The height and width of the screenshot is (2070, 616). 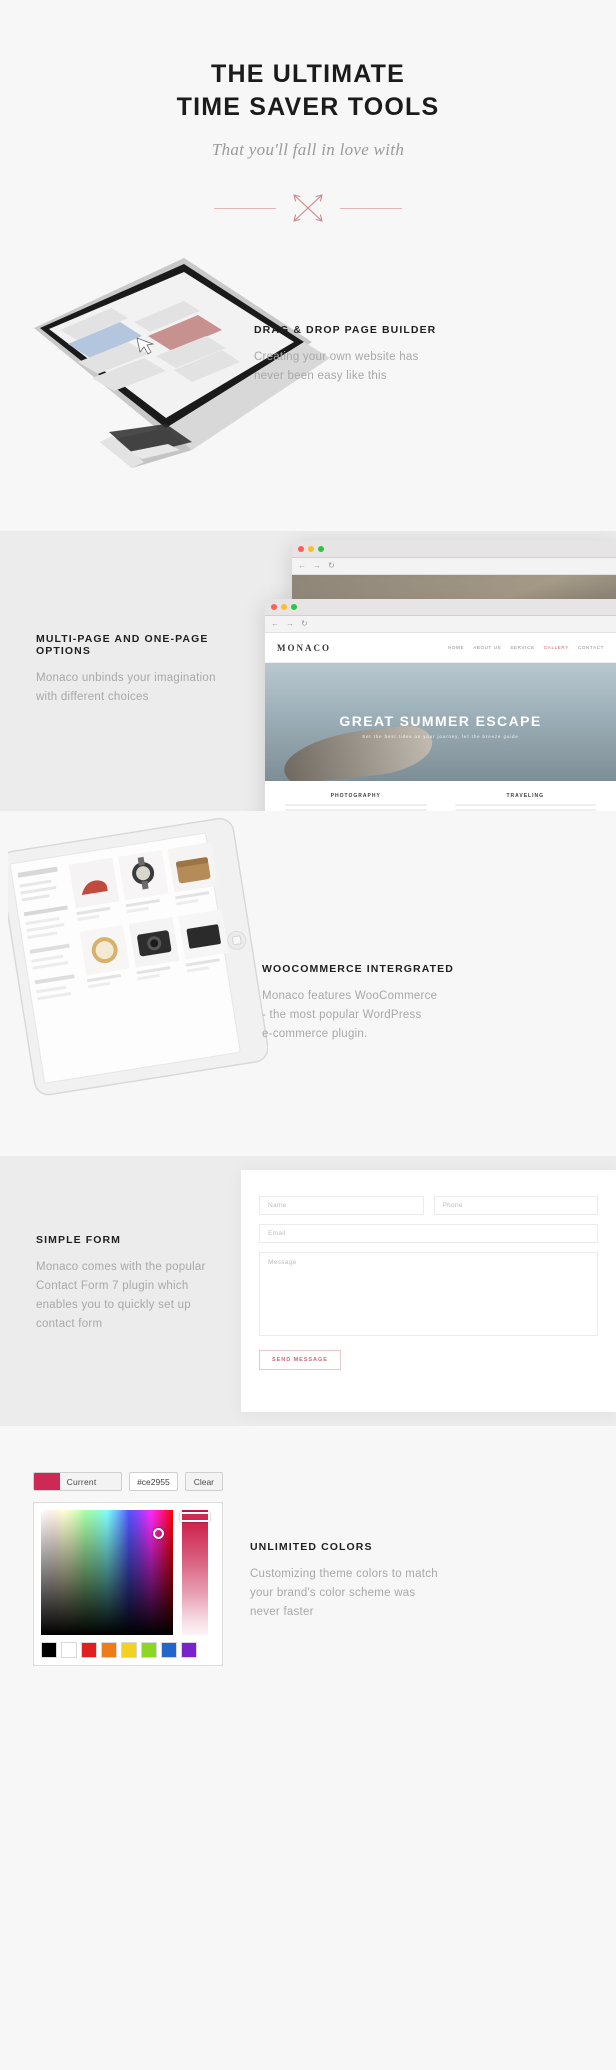 I want to click on feature-body-line-2: - the most popular WordPress, so click(x=342, y=1014).